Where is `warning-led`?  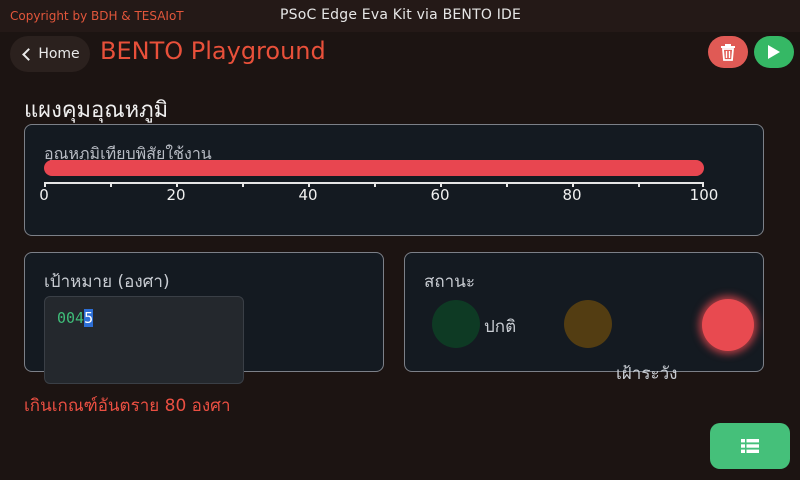
warning-led is located at coordinates (588, 324).